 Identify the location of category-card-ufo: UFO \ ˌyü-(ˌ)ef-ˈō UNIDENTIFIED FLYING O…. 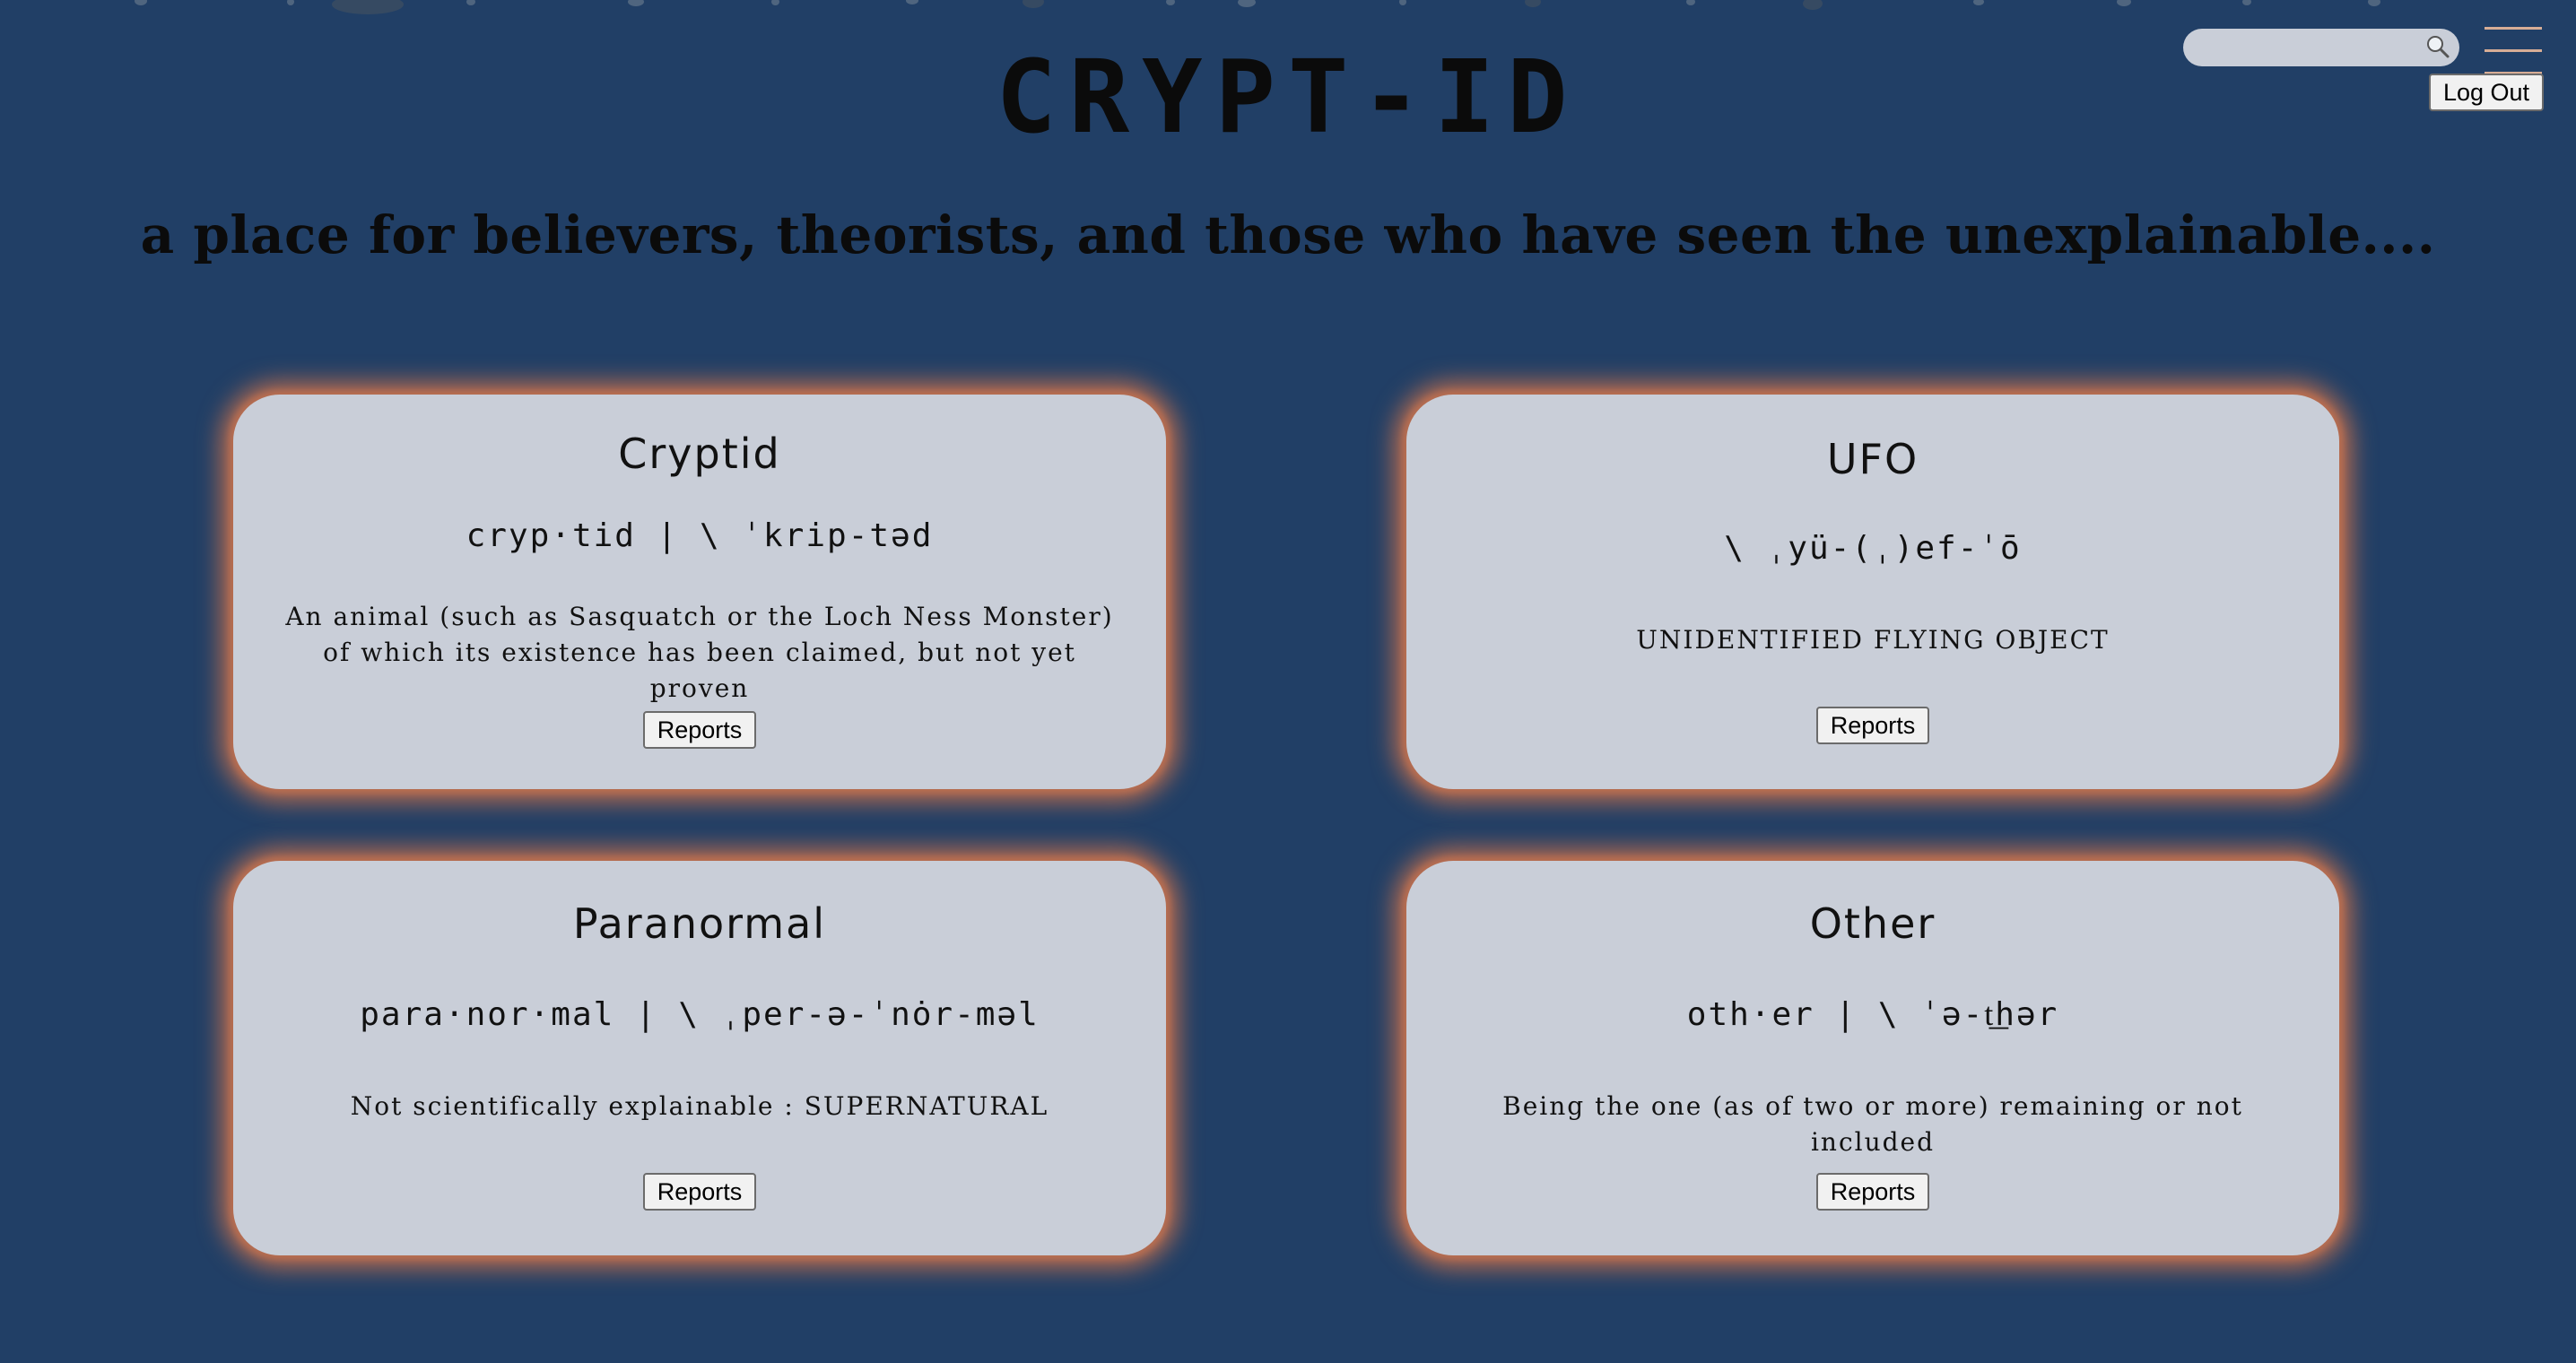
(1872, 592).